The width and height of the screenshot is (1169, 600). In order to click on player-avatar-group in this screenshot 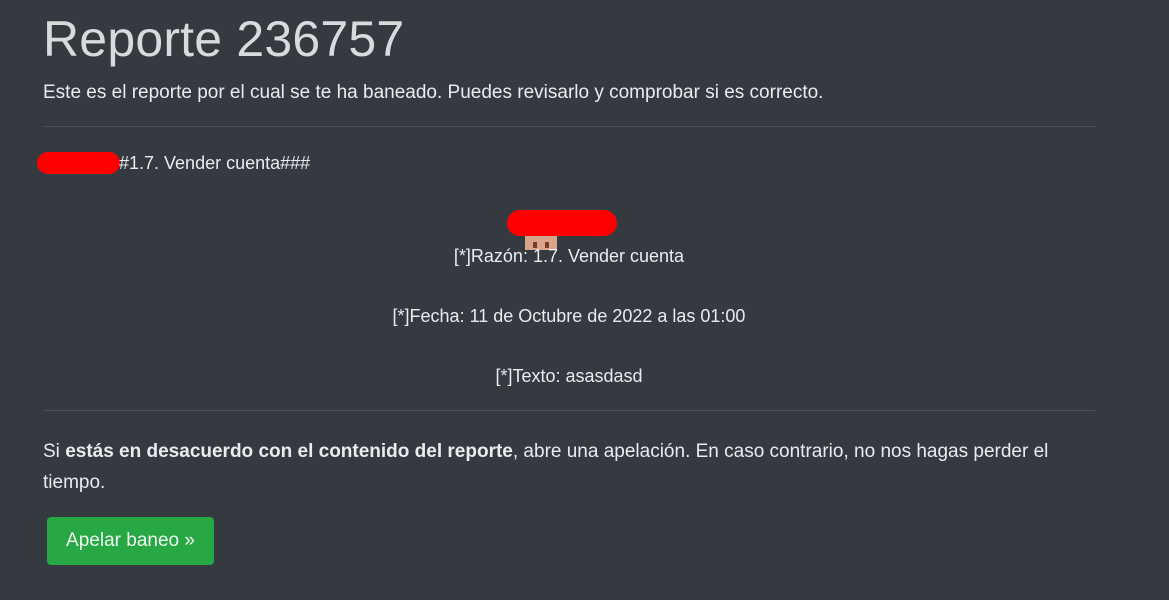, I will do `click(562, 230)`.